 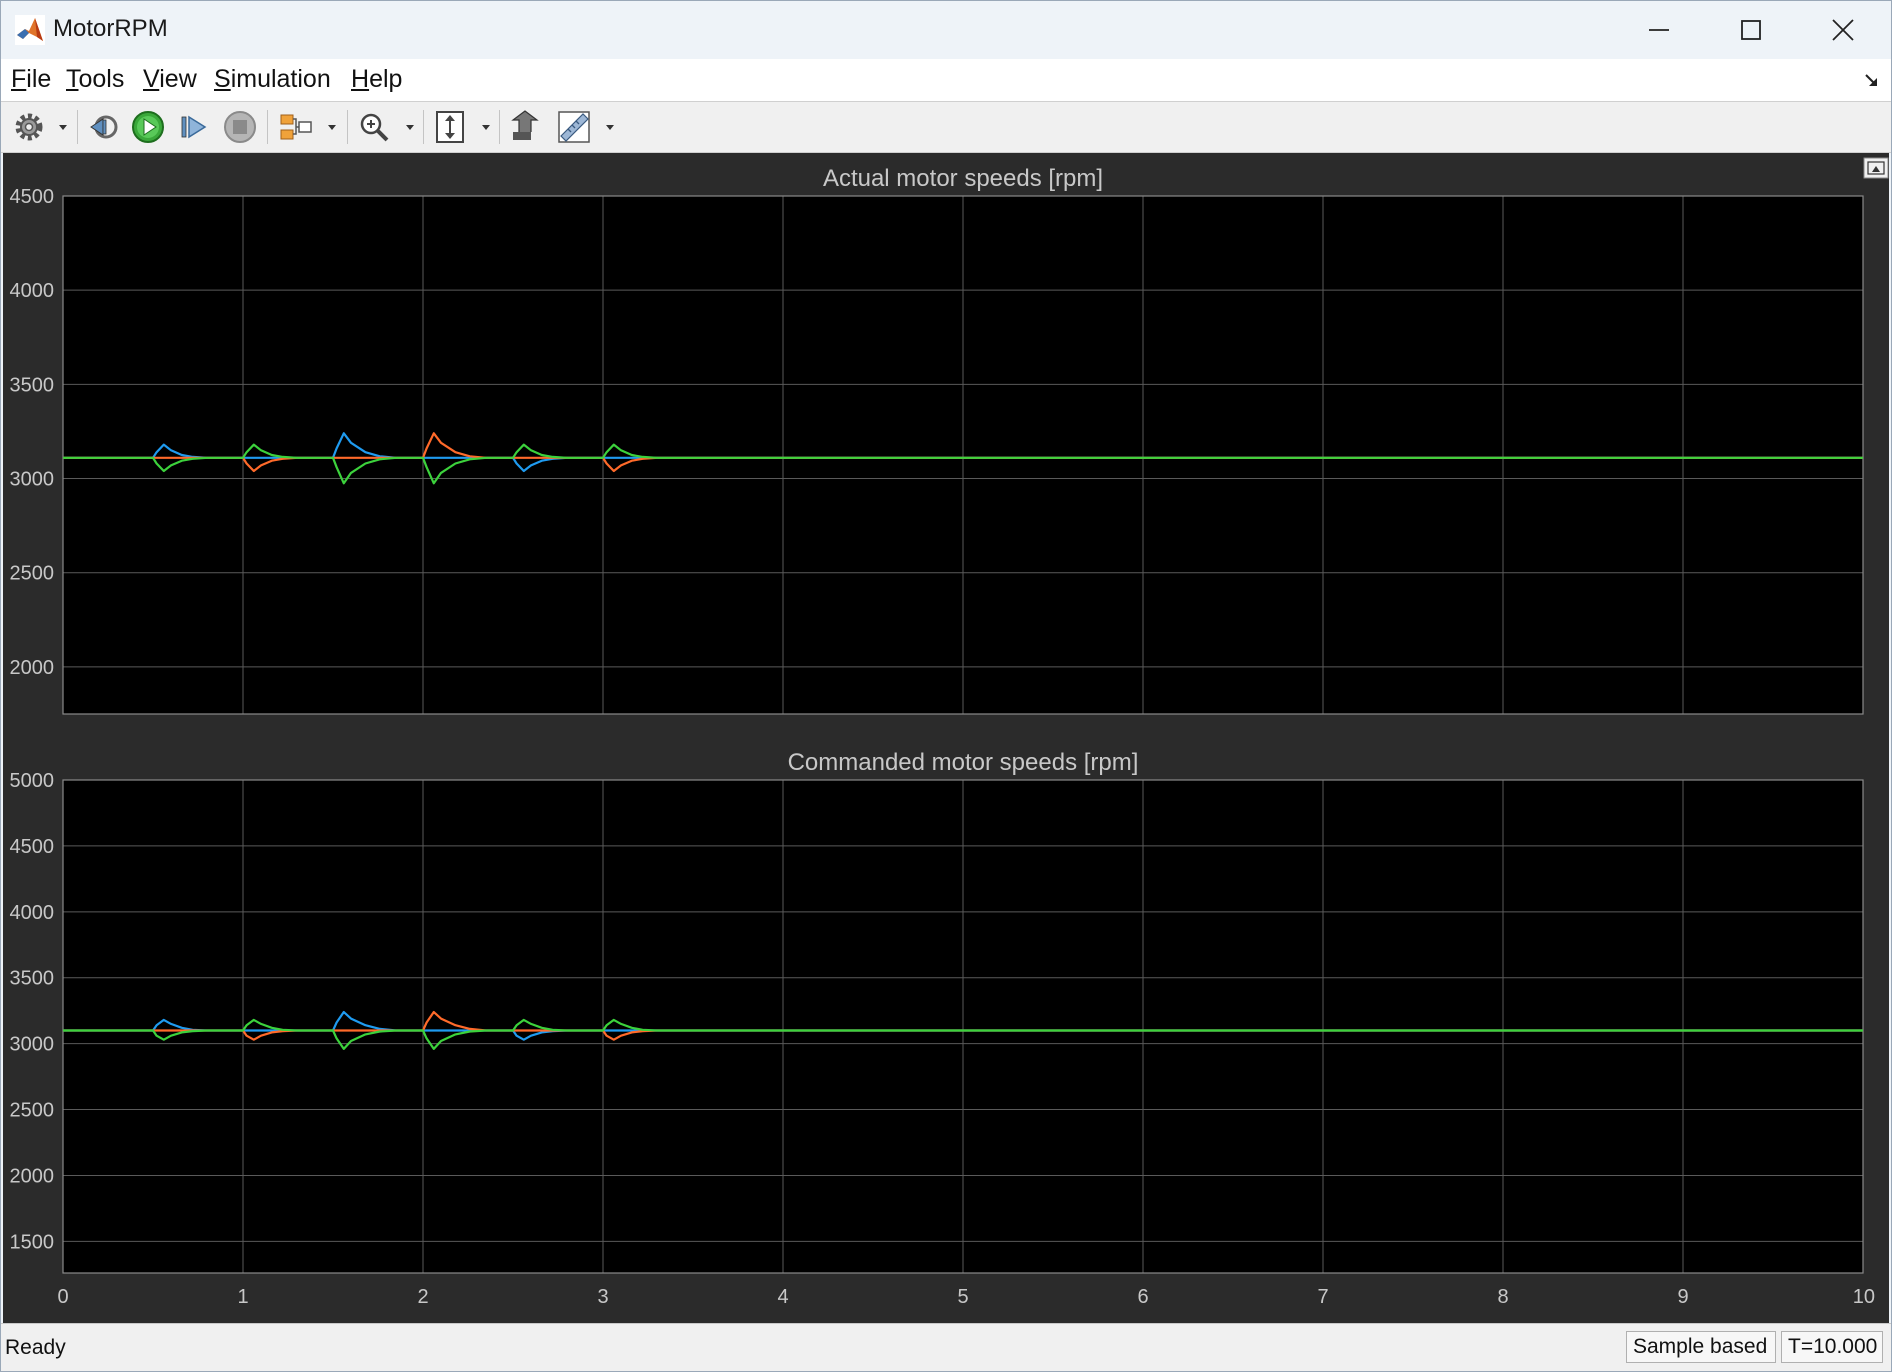 I want to click on menu-tools: Tools, so click(x=95, y=79).